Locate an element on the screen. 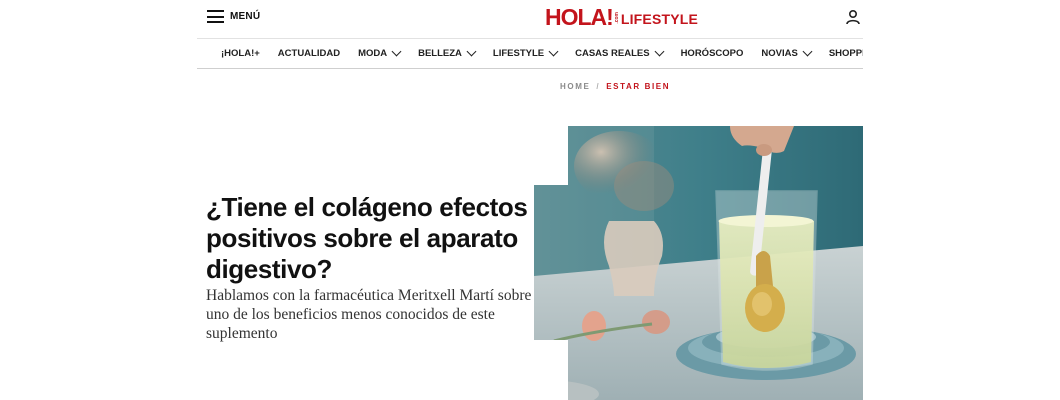 The height and width of the screenshot is (400, 1060). nav-item-horoscopo: HORÓSCOPO is located at coordinates (712, 53).